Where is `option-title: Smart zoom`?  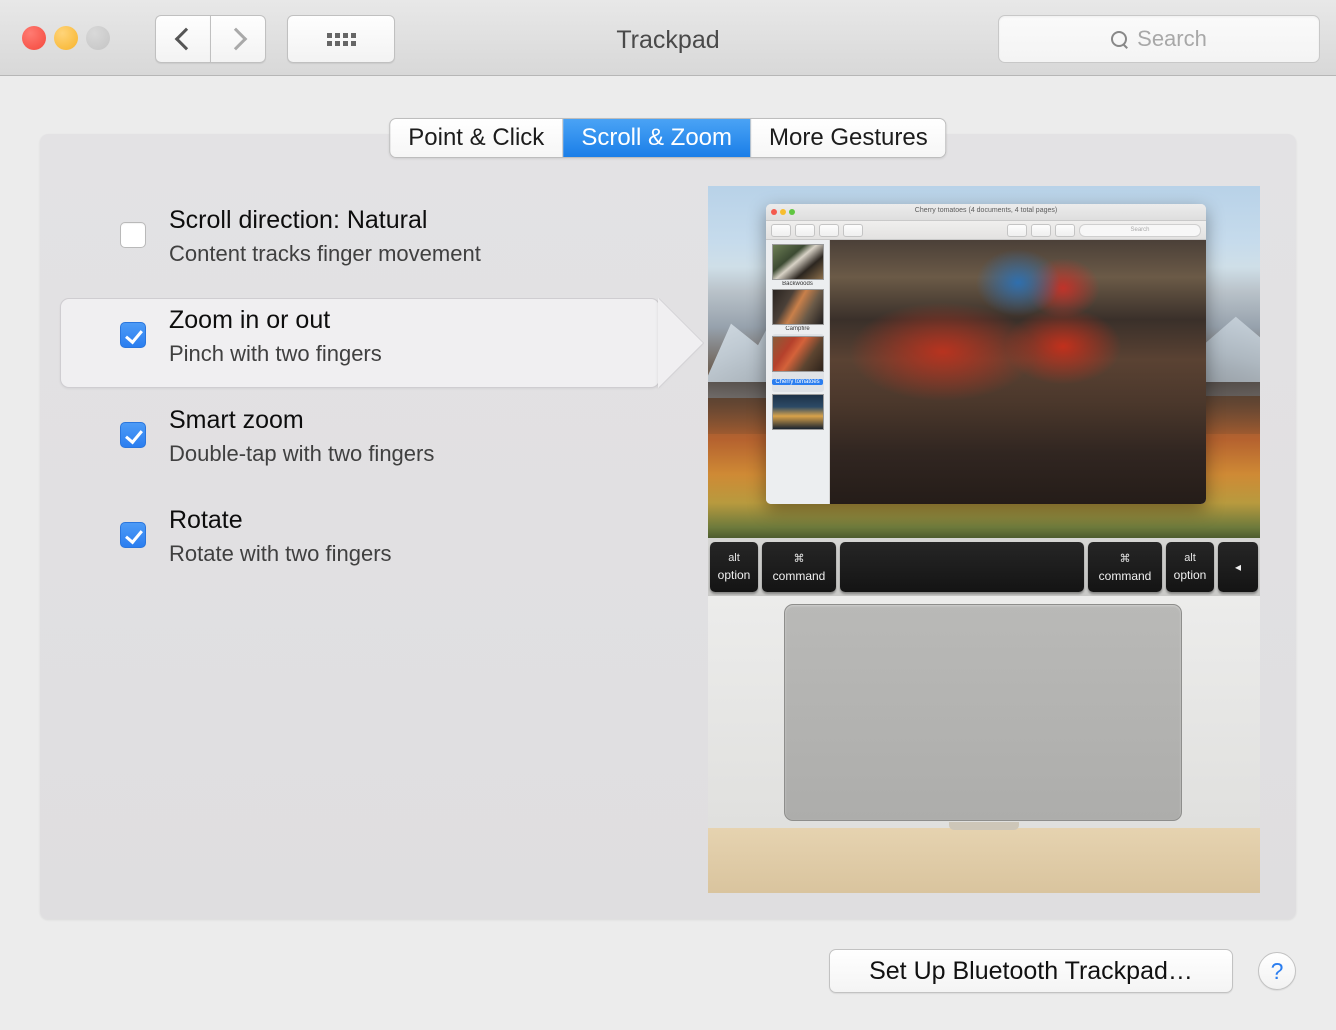
option-title: Smart zoom is located at coordinates (236, 420).